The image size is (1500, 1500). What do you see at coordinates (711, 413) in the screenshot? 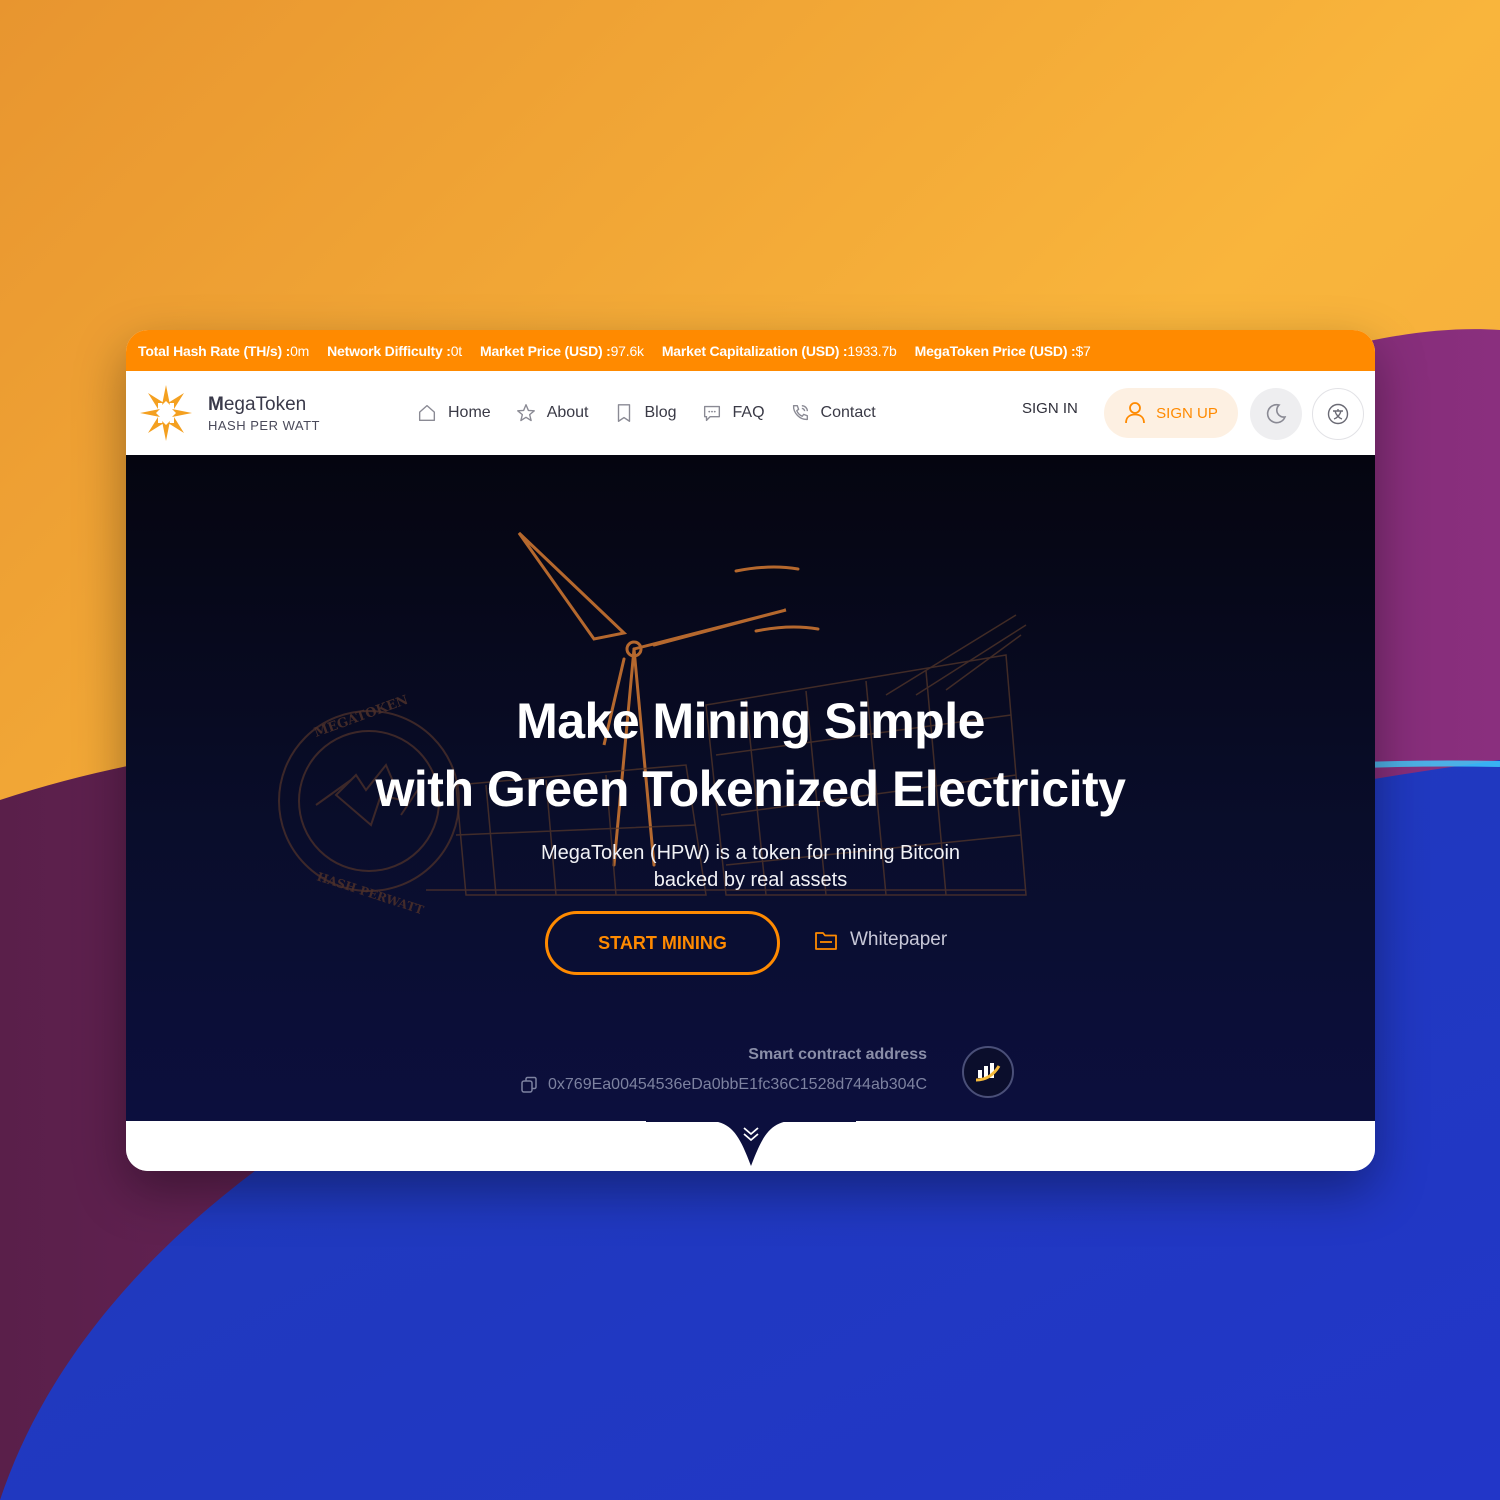
I see `chat-bubble-icon` at bounding box center [711, 413].